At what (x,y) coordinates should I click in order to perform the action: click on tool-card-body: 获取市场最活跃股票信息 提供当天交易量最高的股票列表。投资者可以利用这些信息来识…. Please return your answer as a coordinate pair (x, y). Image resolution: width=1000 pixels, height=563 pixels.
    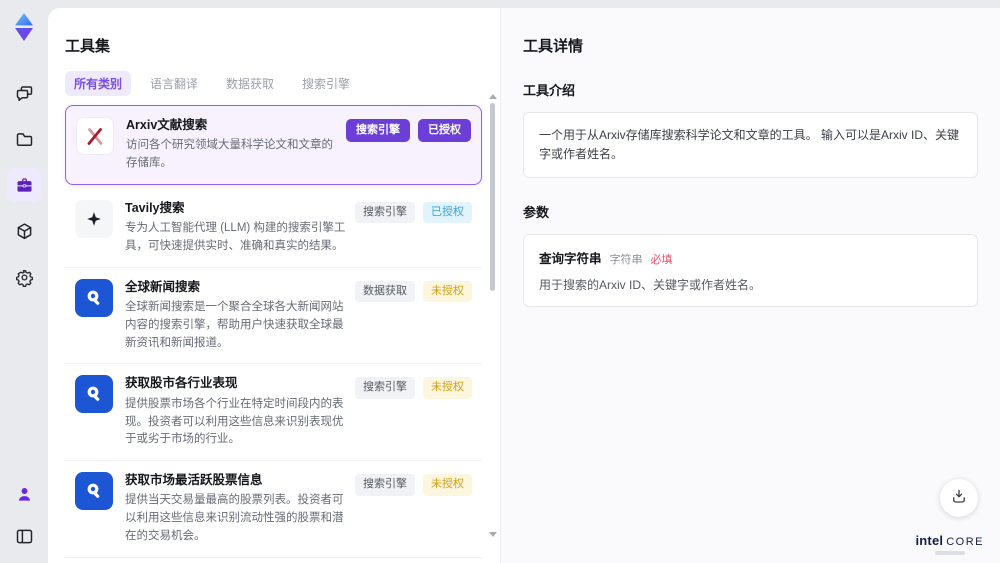
    Looking at the image, I should click on (240, 509).